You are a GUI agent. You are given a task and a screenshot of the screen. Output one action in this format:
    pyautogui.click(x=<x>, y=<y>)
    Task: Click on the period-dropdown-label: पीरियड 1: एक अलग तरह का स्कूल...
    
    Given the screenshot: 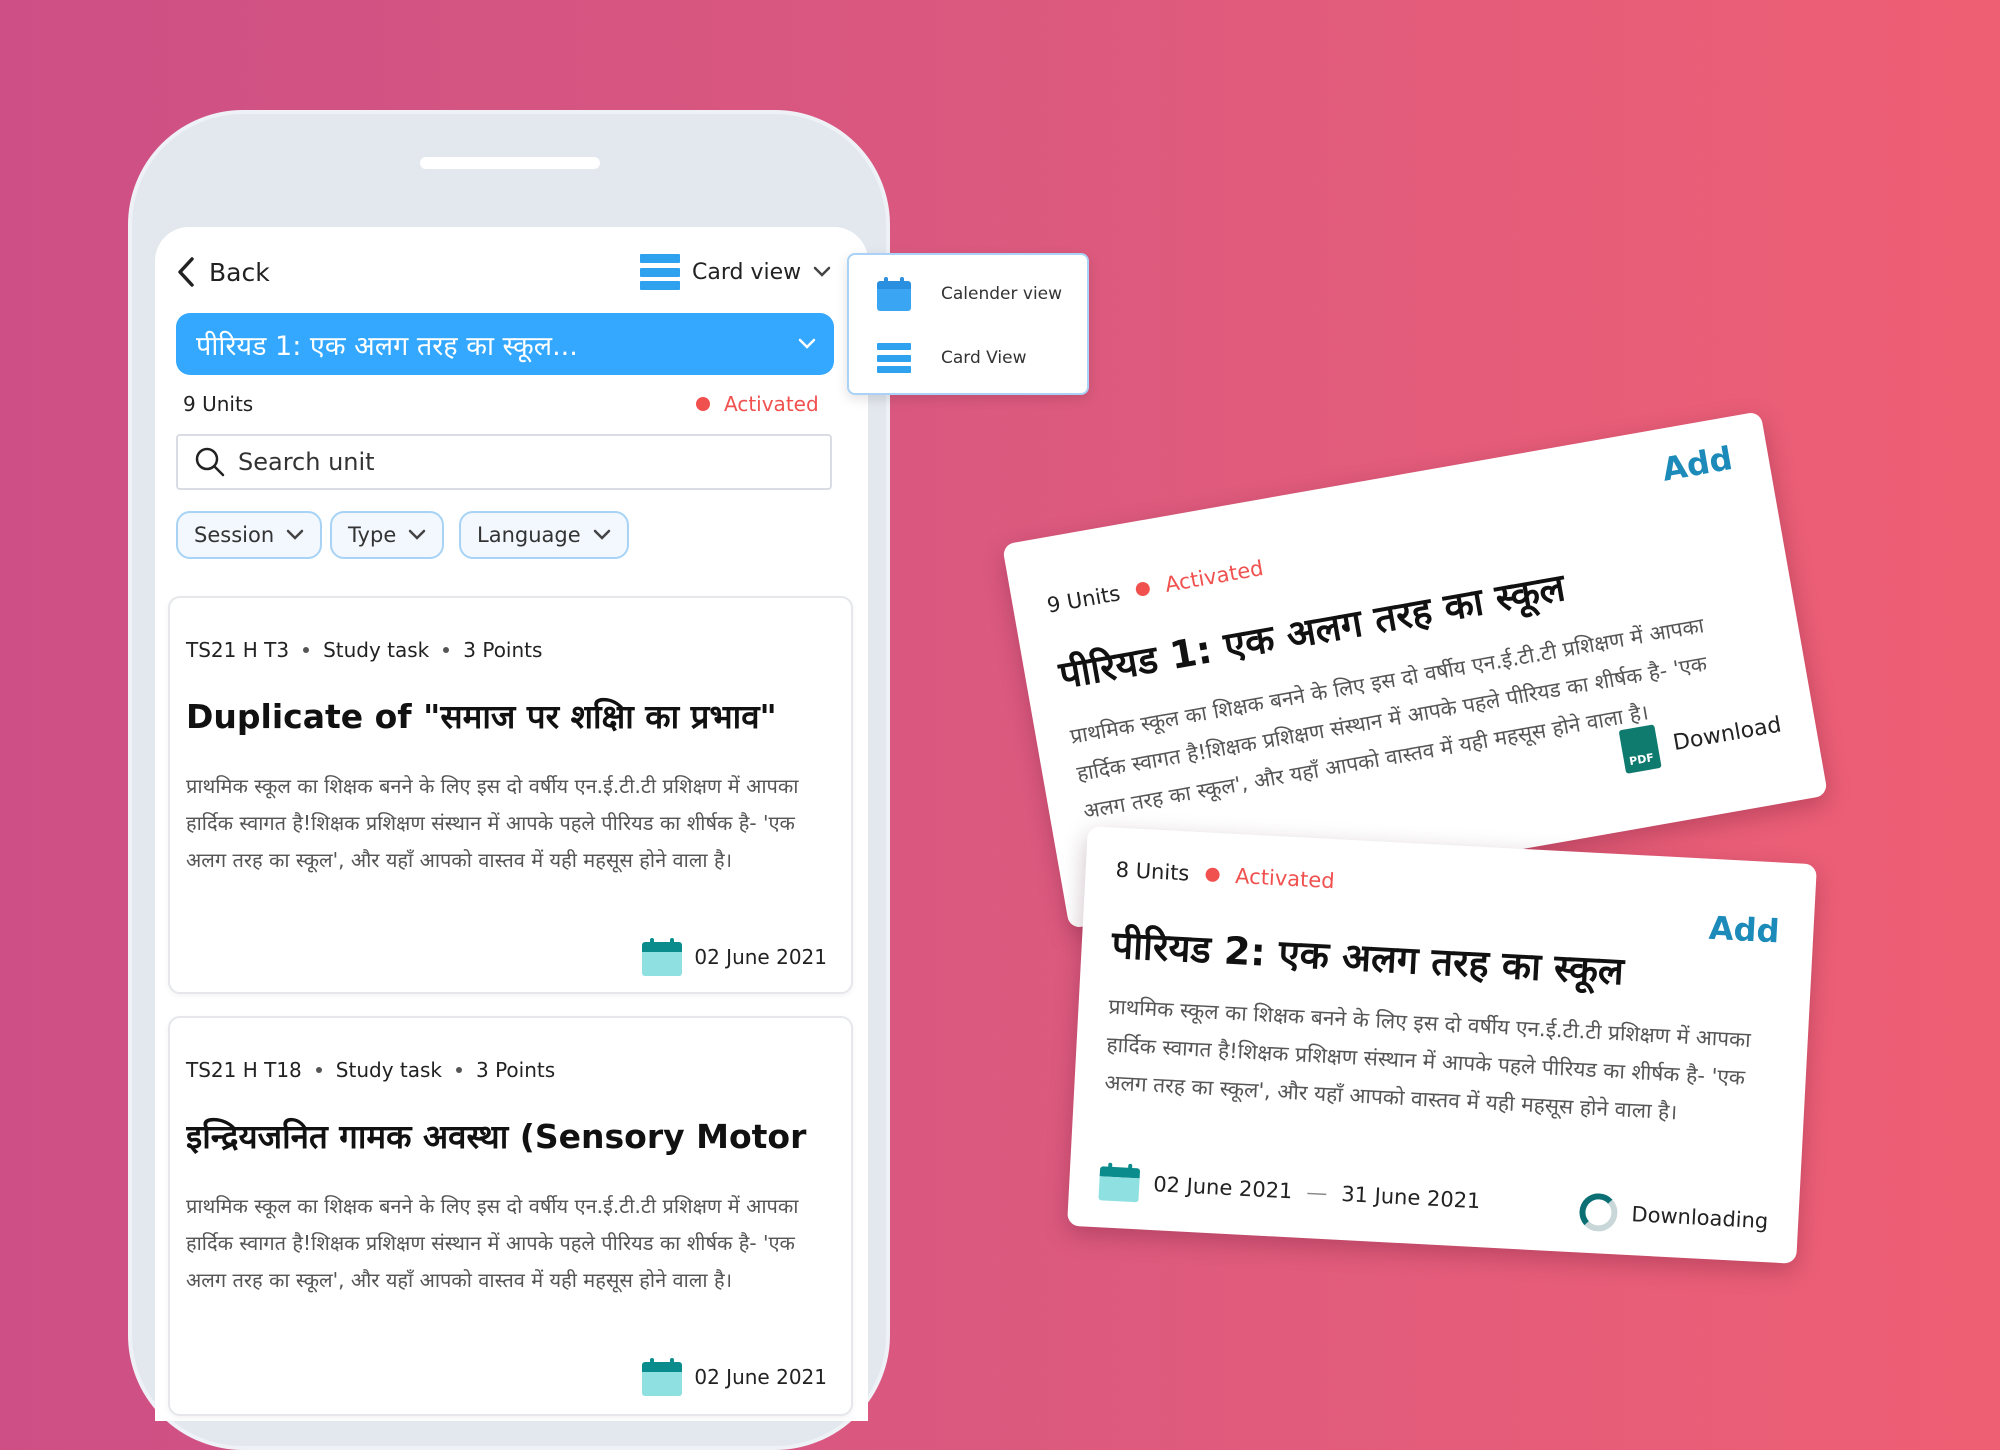 What is the action you would take?
    pyautogui.click(x=387, y=346)
    